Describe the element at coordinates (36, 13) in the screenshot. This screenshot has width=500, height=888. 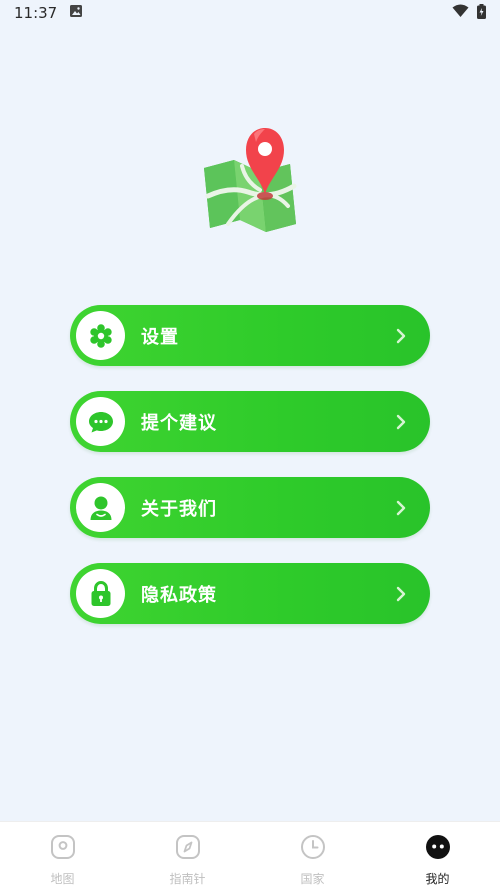
I see `status-time: 11:37` at that location.